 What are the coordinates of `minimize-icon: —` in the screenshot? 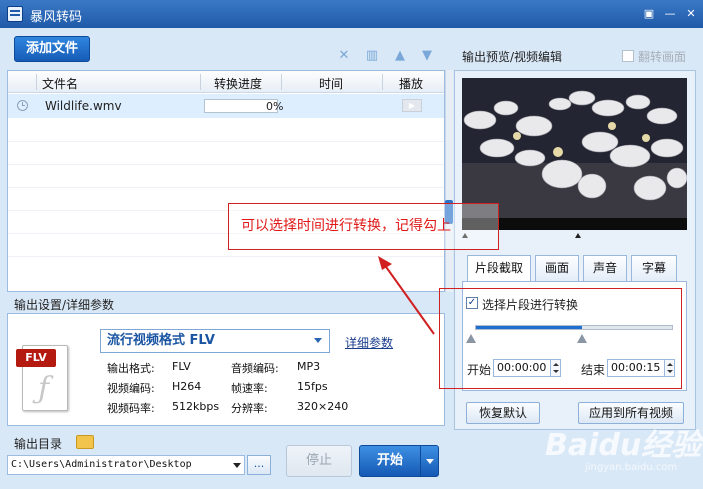 It's located at (670, 13).